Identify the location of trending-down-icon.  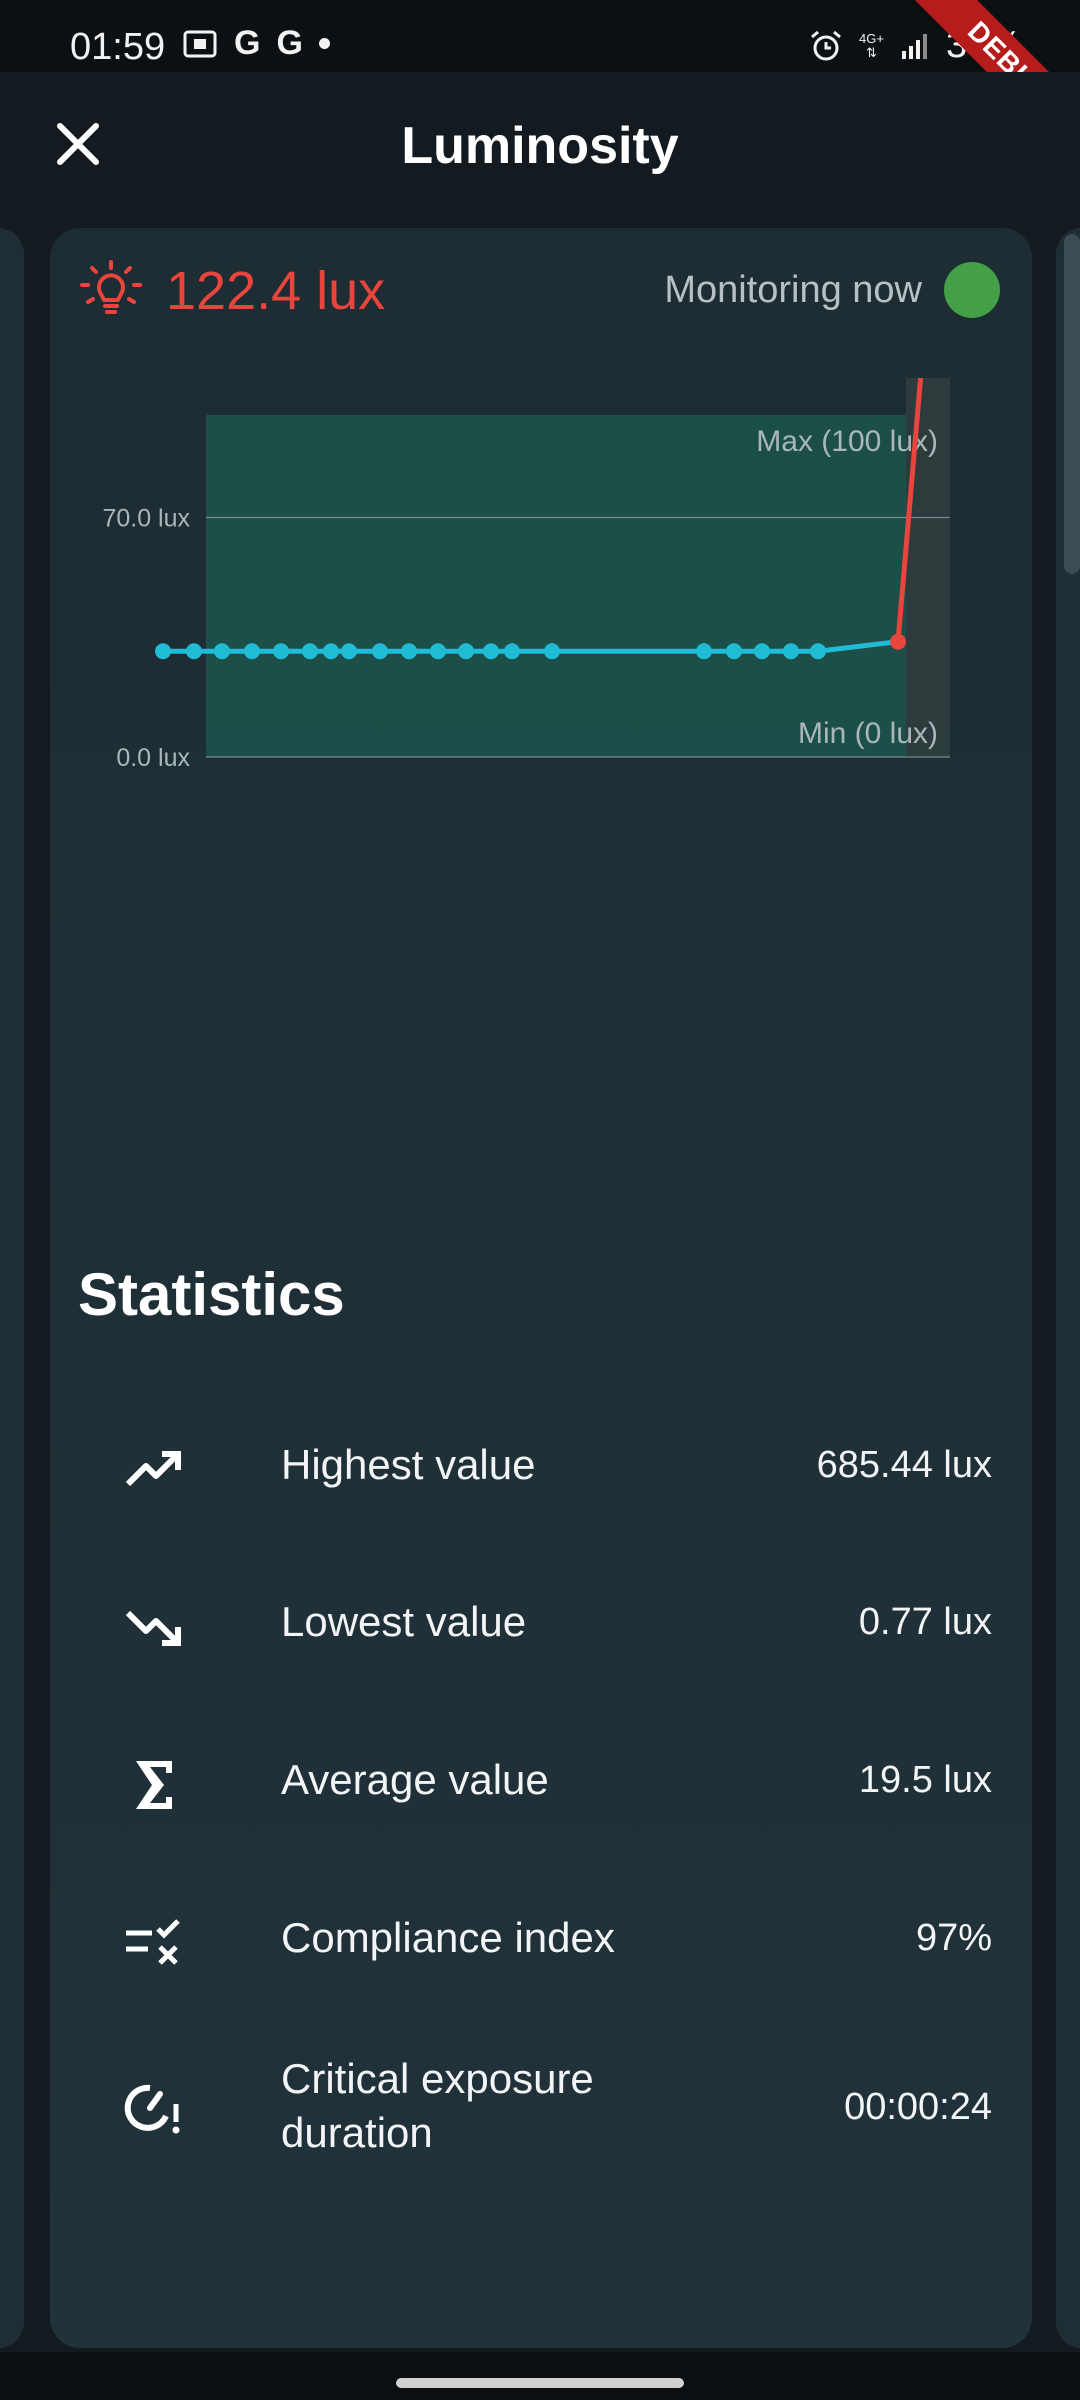
(153, 1628).